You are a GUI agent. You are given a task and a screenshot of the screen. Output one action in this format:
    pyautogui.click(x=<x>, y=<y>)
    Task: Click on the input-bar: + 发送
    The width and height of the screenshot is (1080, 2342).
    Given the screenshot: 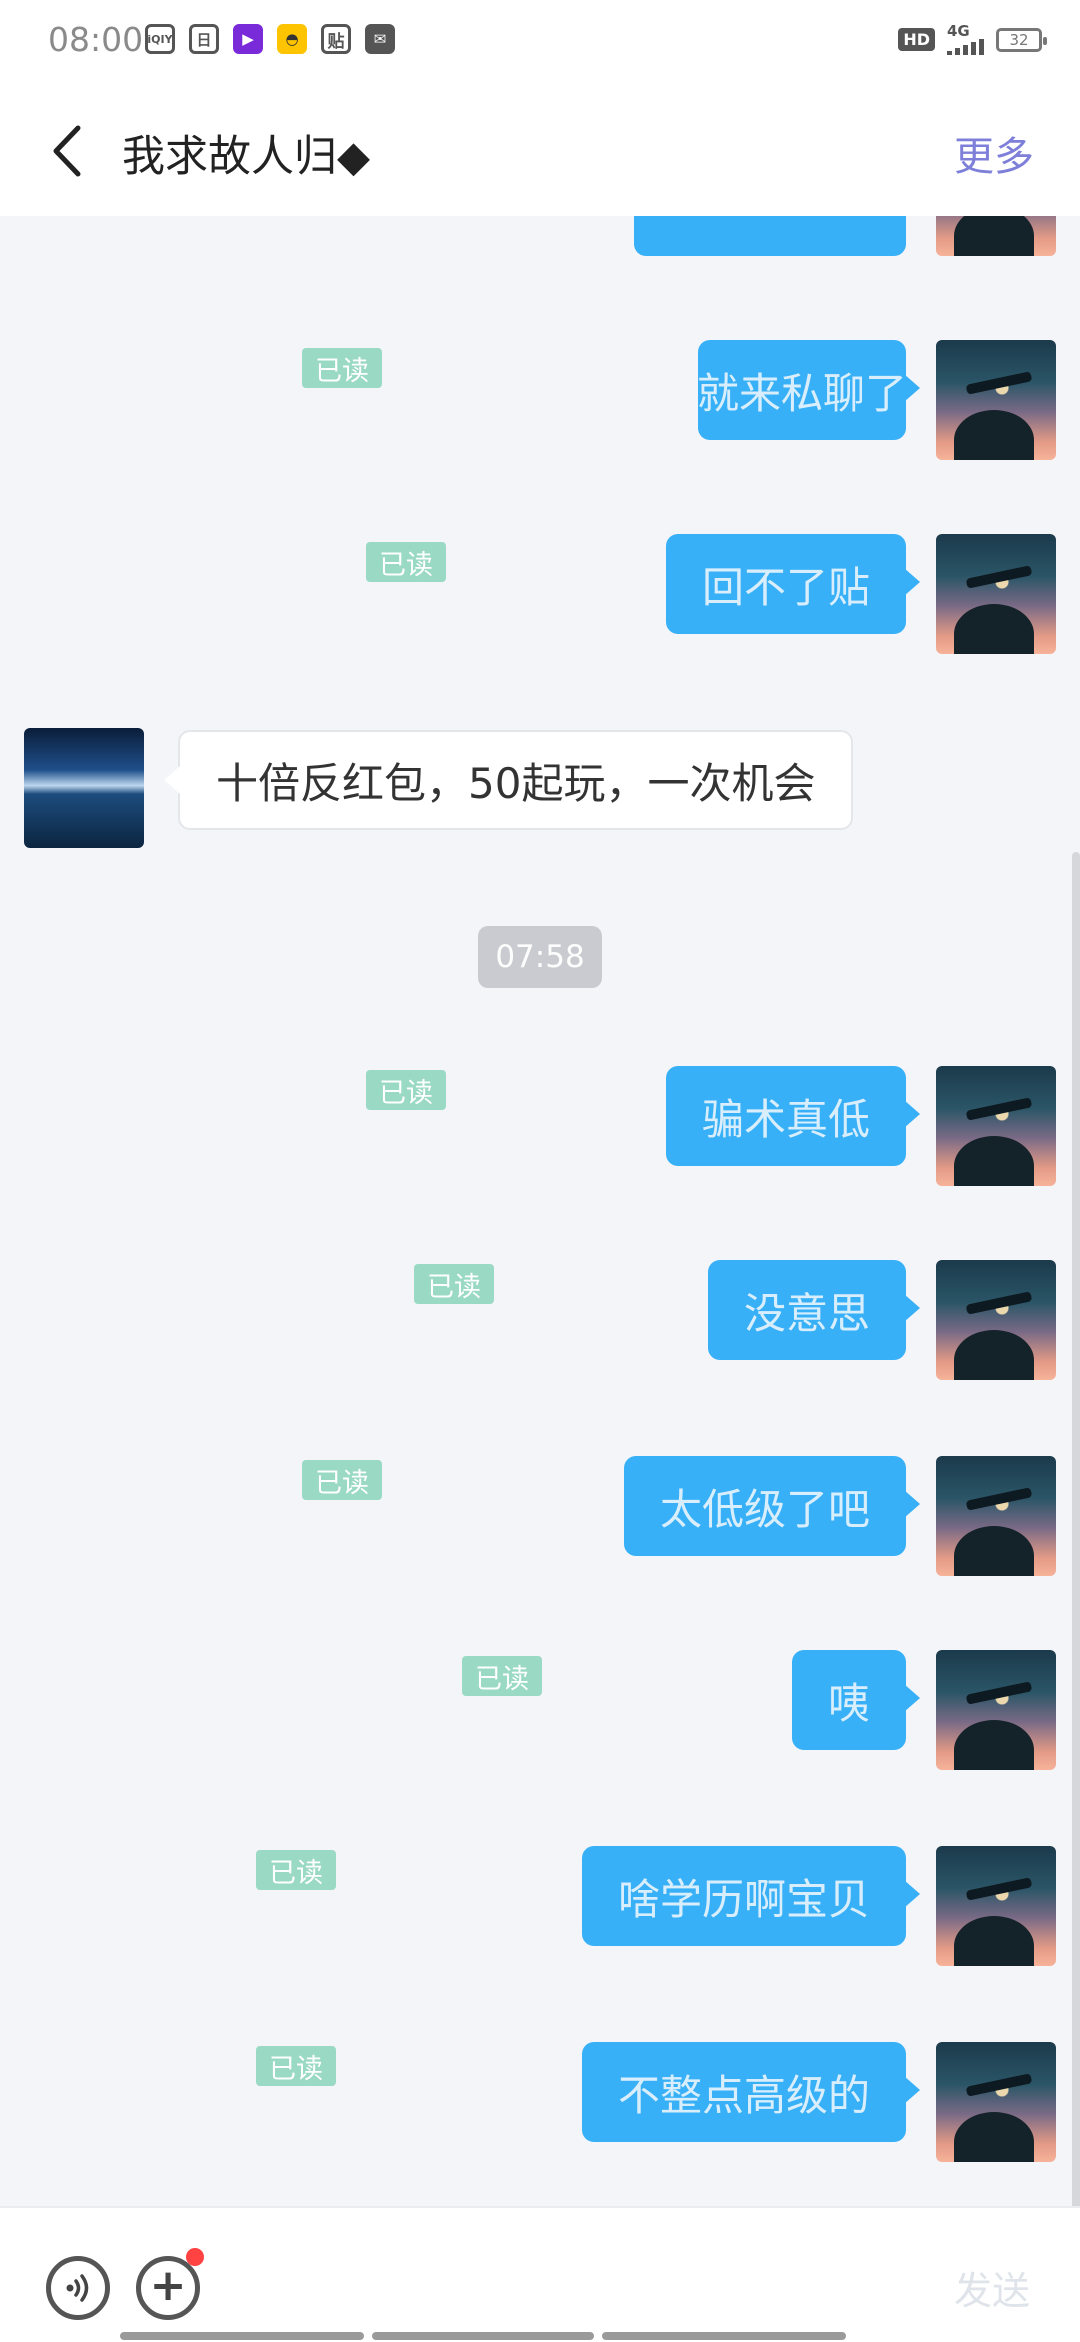 What is the action you would take?
    pyautogui.click(x=540, y=2274)
    